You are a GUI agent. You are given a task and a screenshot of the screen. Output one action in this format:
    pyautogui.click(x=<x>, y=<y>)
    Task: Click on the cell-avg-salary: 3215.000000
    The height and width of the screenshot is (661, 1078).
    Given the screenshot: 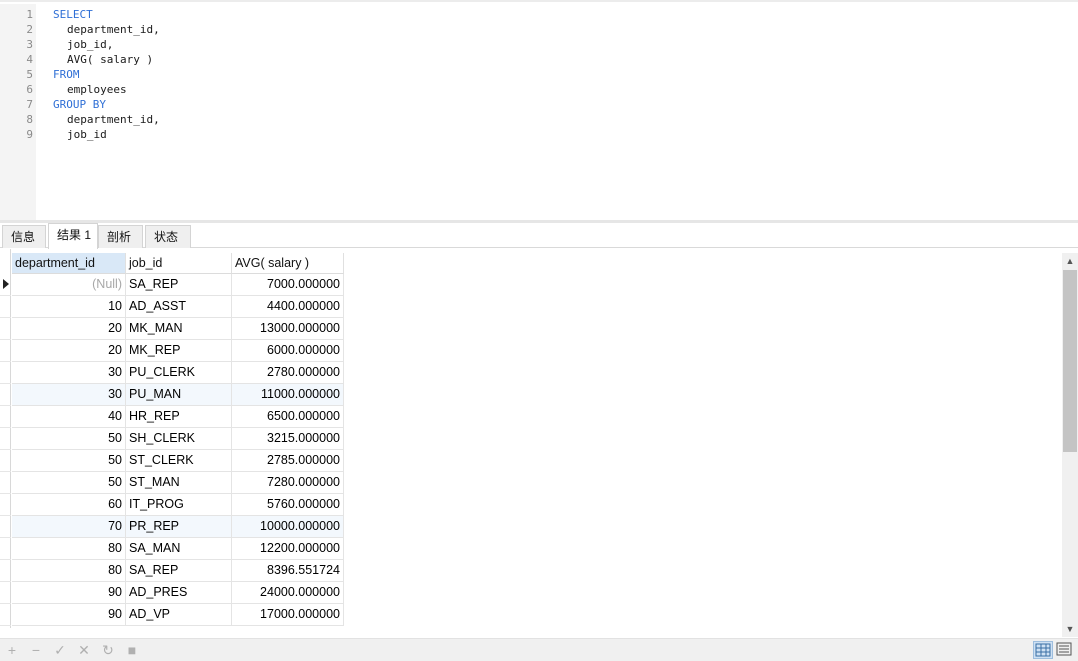 What is the action you would take?
    pyautogui.click(x=288, y=439)
    